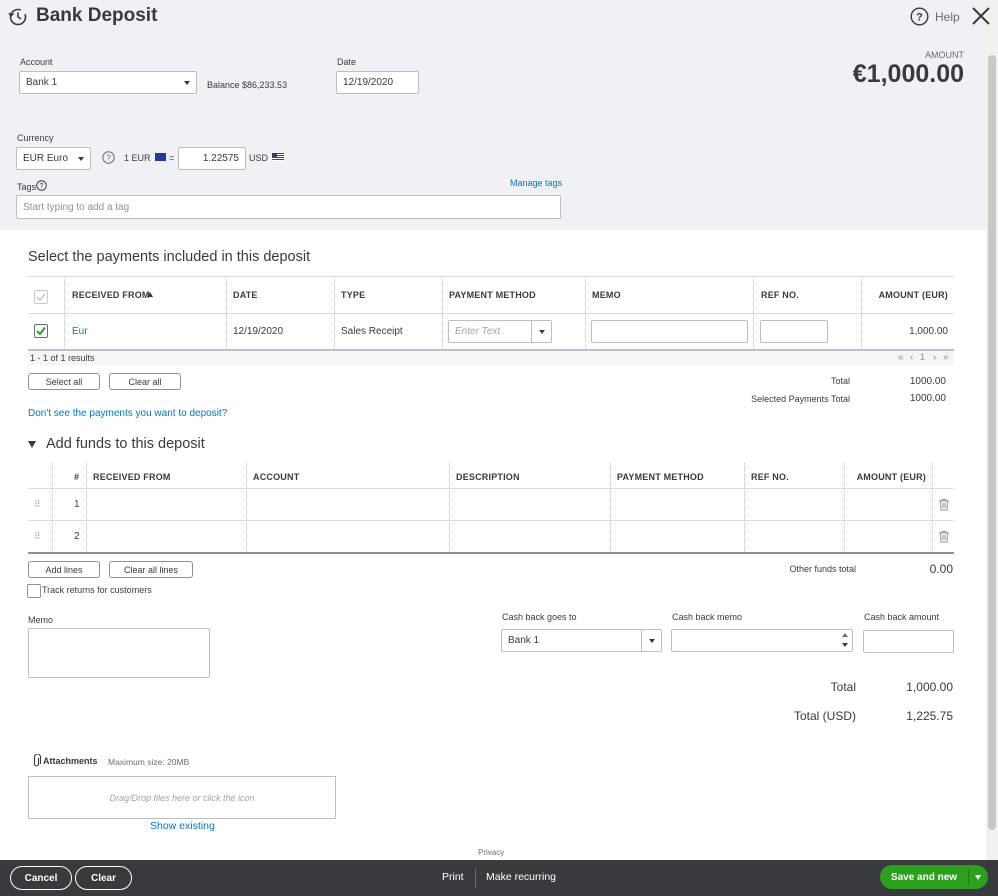  Describe the element at coordinates (845, 645) in the screenshot. I see `spin-down-icon` at that location.